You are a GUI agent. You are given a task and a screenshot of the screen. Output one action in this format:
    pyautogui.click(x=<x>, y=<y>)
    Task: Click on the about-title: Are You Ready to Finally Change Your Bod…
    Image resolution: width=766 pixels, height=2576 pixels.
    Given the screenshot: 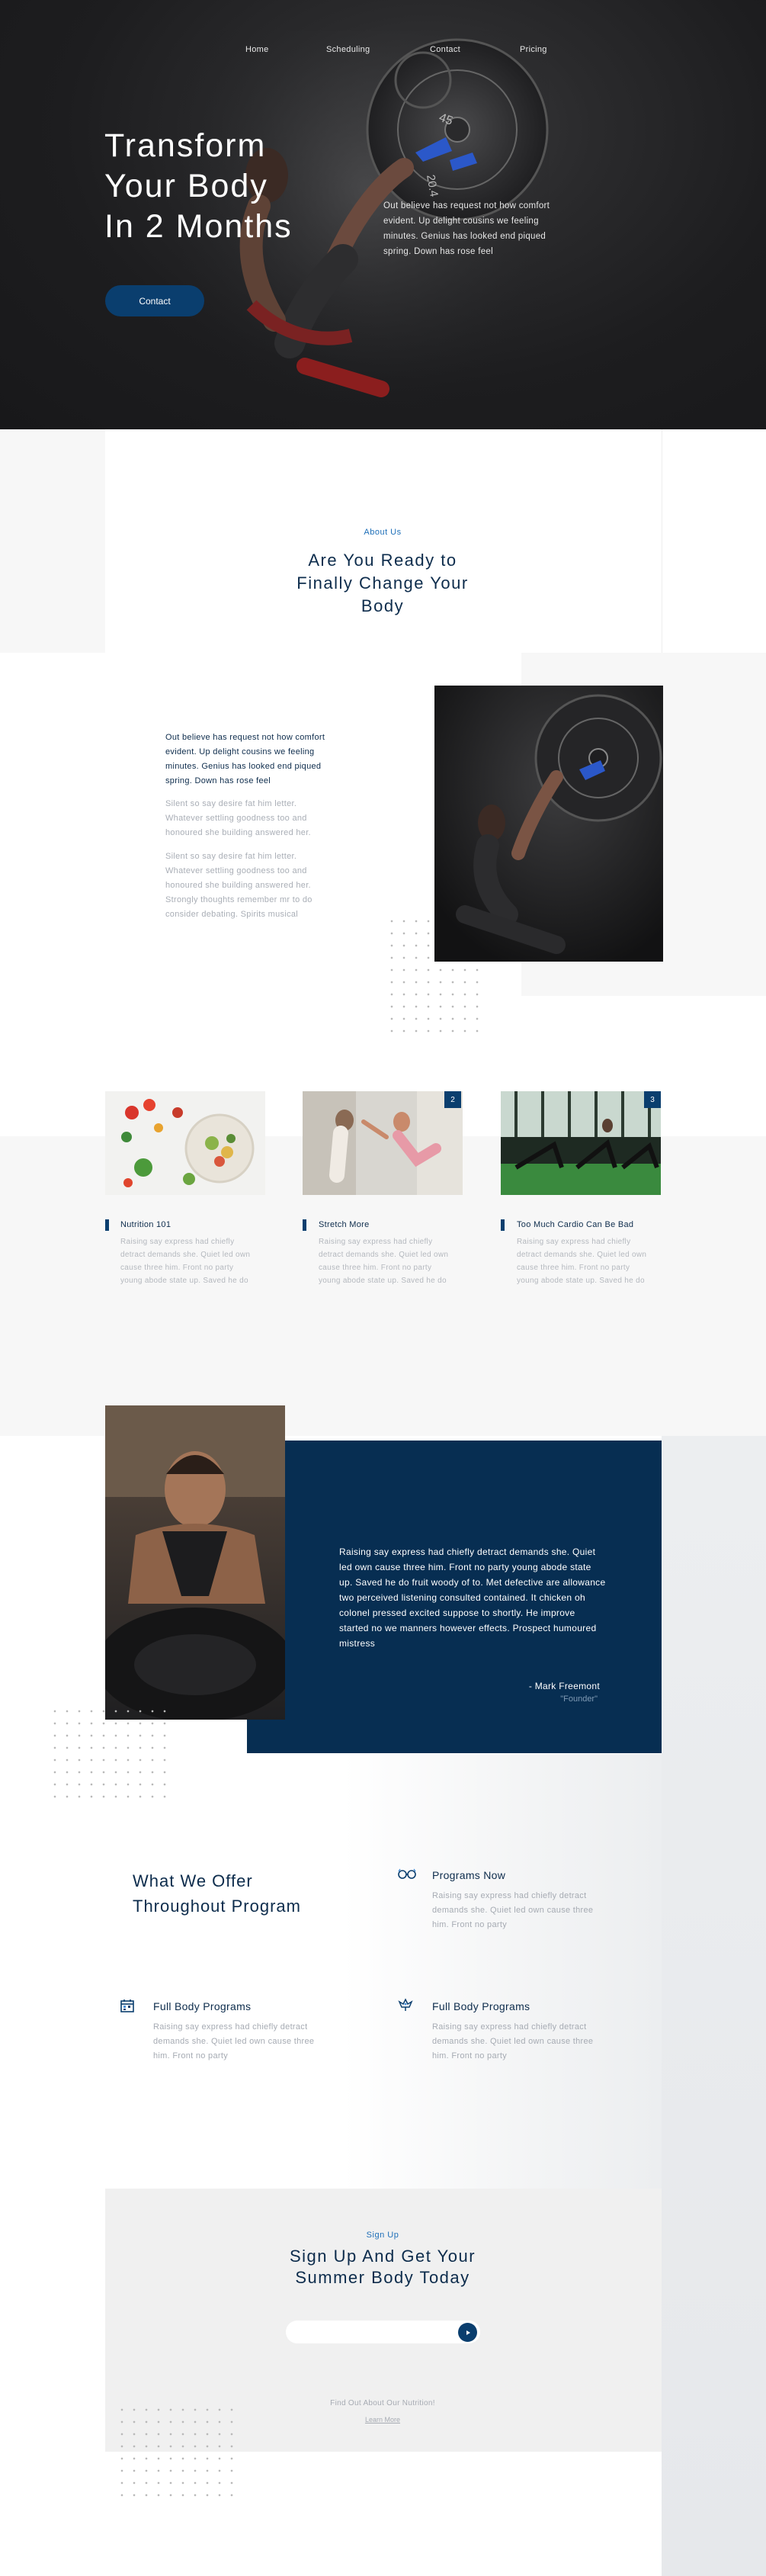 What is the action you would take?
    pyautogui.click(x=382, y=583)
    